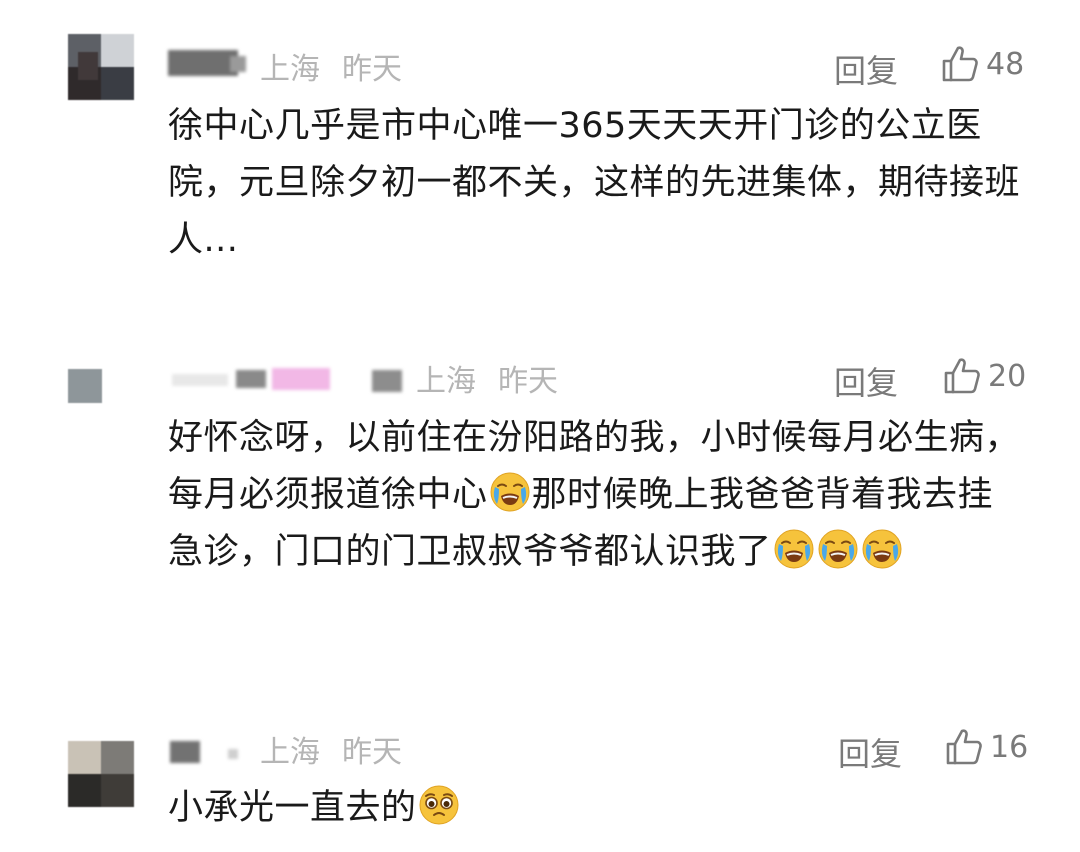  I want to click on avatar, so click(101, 774).